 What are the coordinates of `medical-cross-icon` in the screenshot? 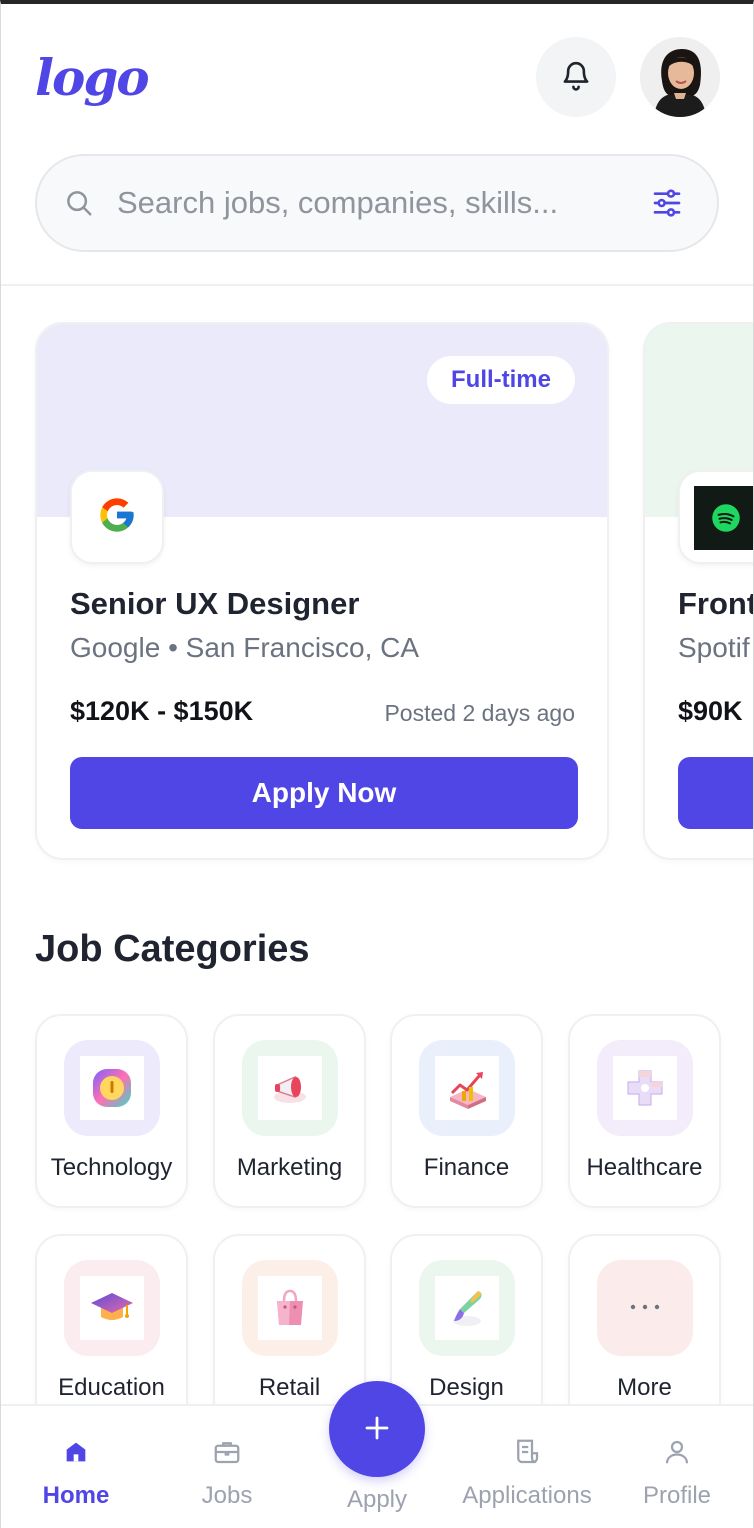 It's located at (645, 1088).